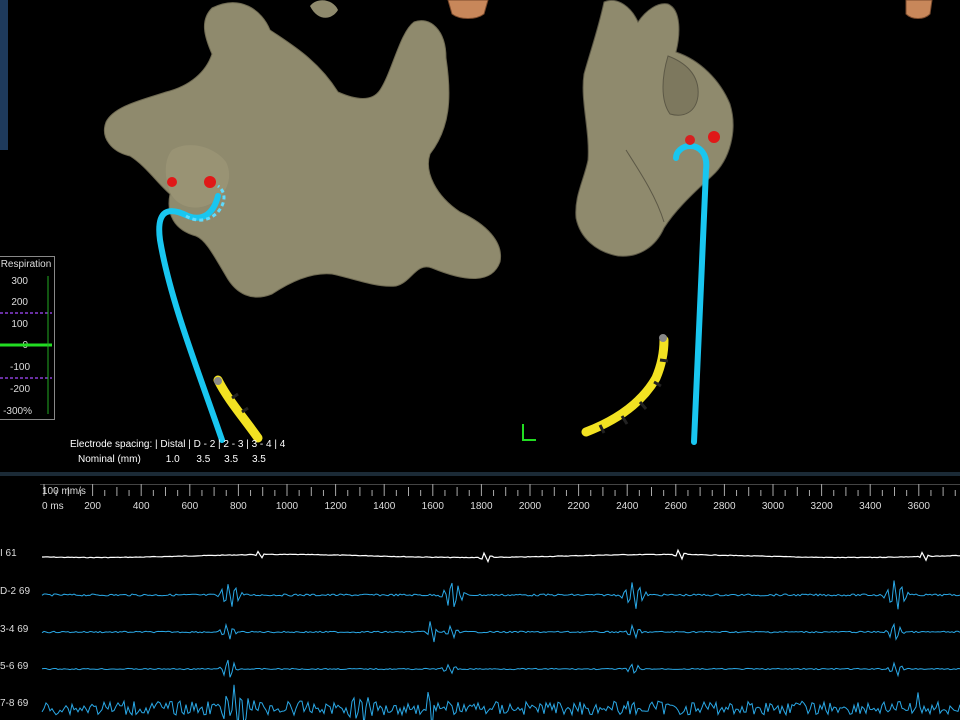  Describe the element at coordinates (238, 409) in the screenshot. I see `cs-catheter-left` at that location.